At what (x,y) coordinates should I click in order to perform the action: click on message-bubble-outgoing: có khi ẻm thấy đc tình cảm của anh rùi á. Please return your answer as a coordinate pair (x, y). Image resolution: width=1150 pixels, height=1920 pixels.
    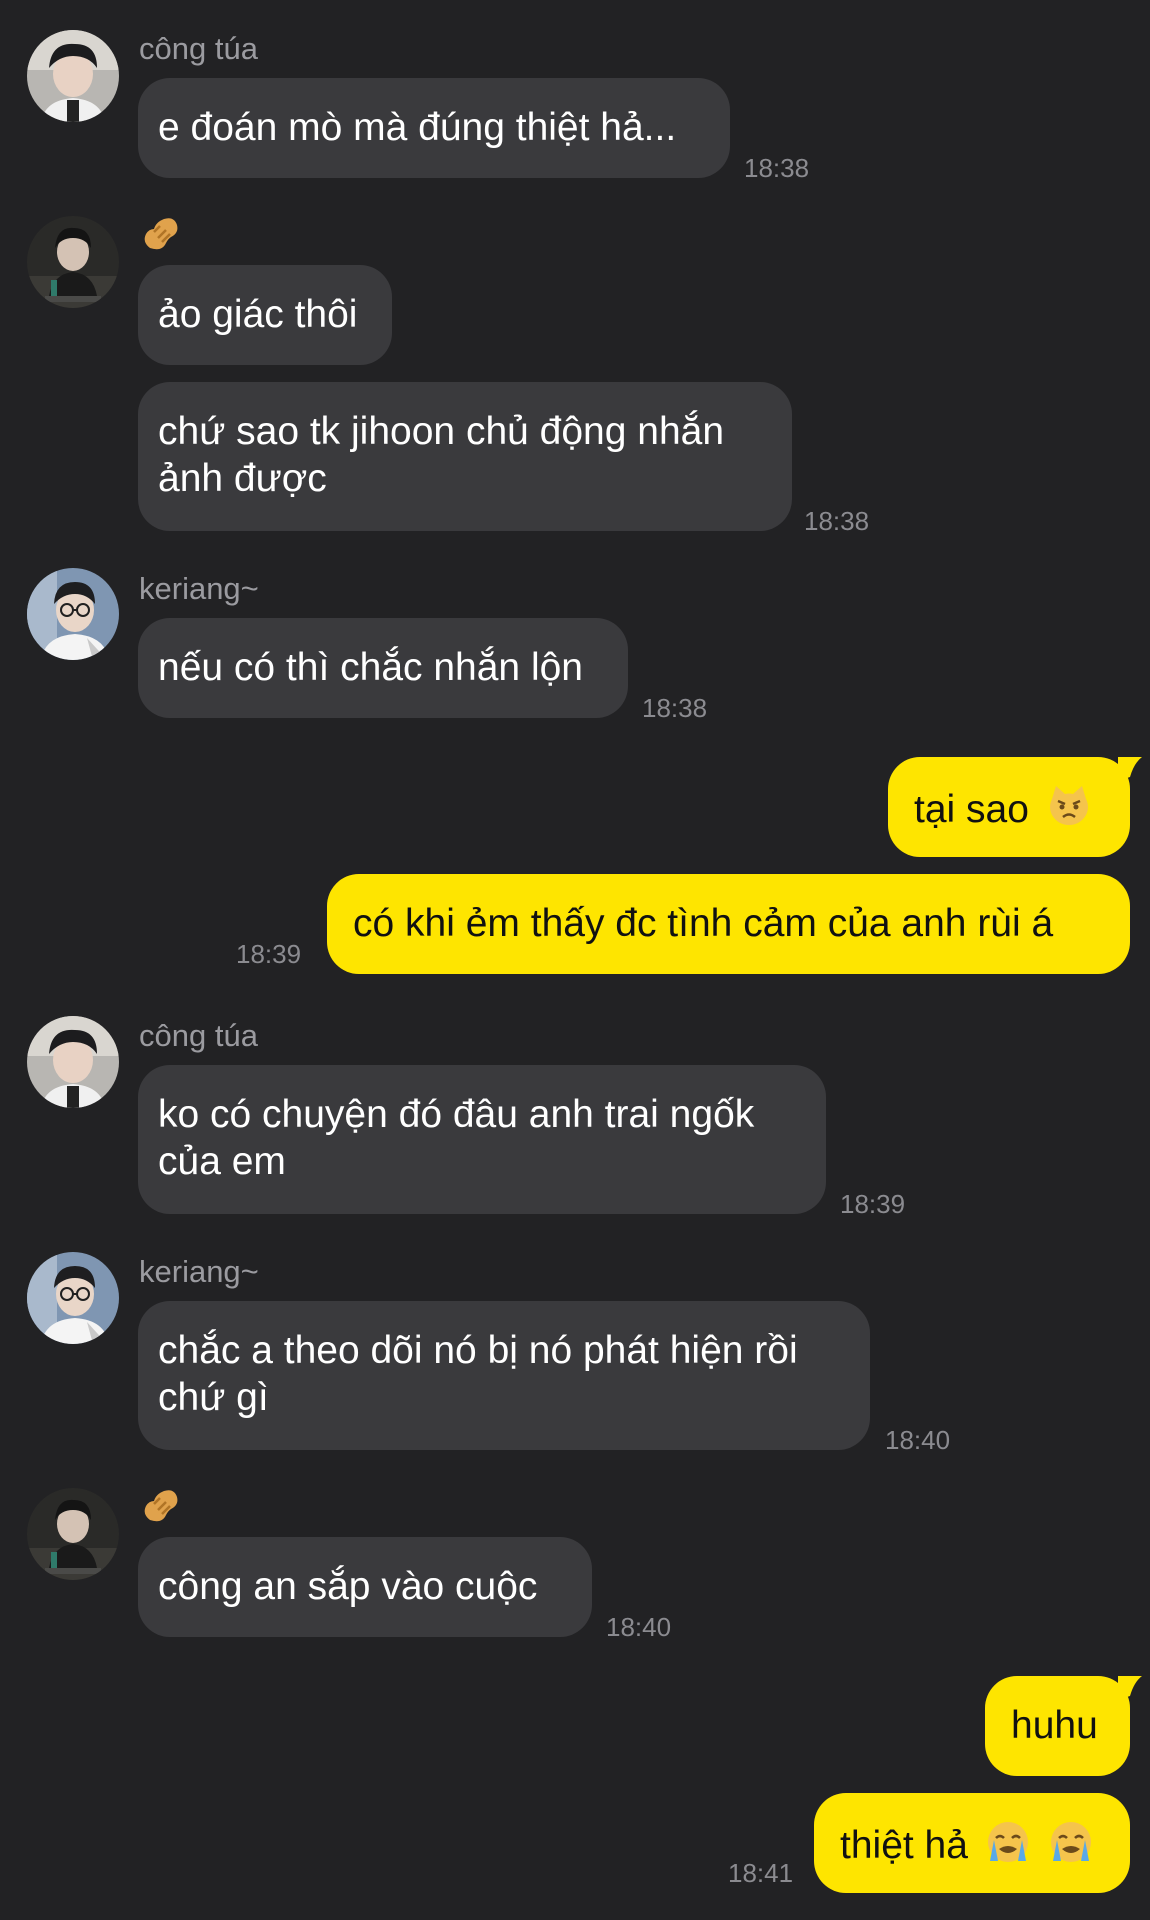
    Looking at the image, I should click on (728, 924).